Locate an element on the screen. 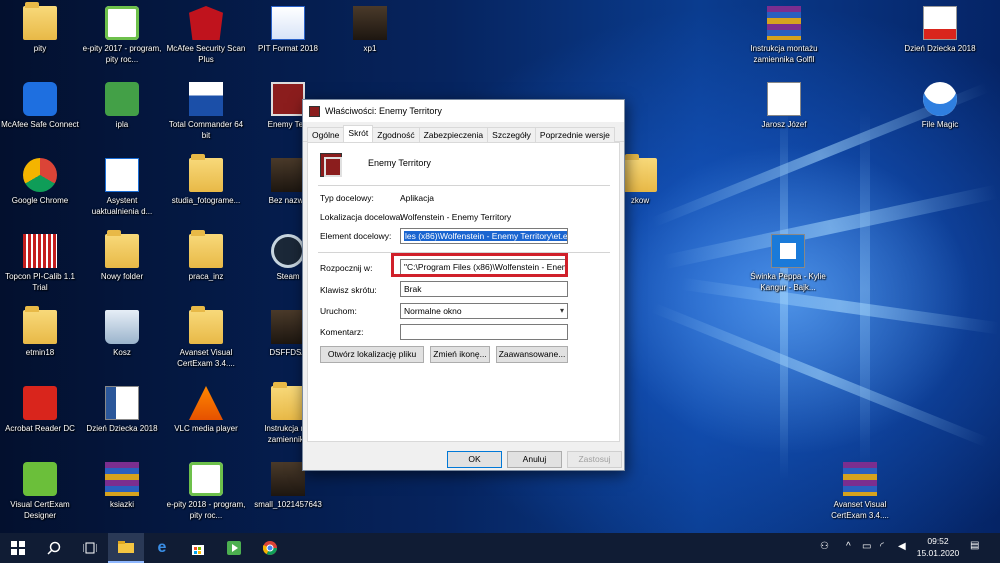 The width and height of the screenshot is (1000, 563). desktop-icon-label: ipla is located at coordinates (122, 124).